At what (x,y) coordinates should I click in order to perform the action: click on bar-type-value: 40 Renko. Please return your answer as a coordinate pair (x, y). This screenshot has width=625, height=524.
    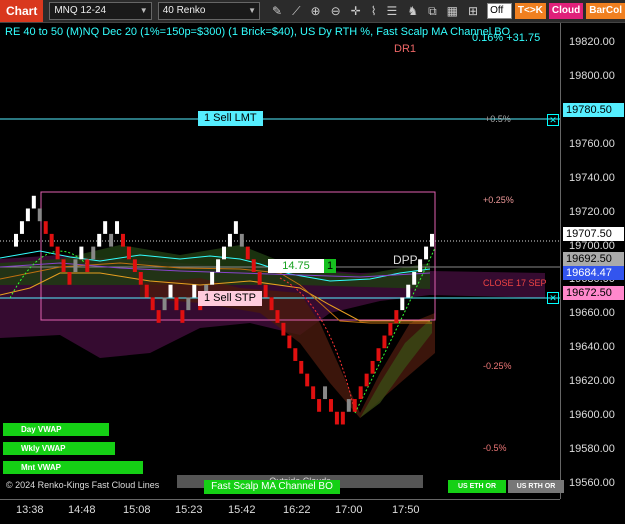
    Looking at the image, I should click on (184, 10).